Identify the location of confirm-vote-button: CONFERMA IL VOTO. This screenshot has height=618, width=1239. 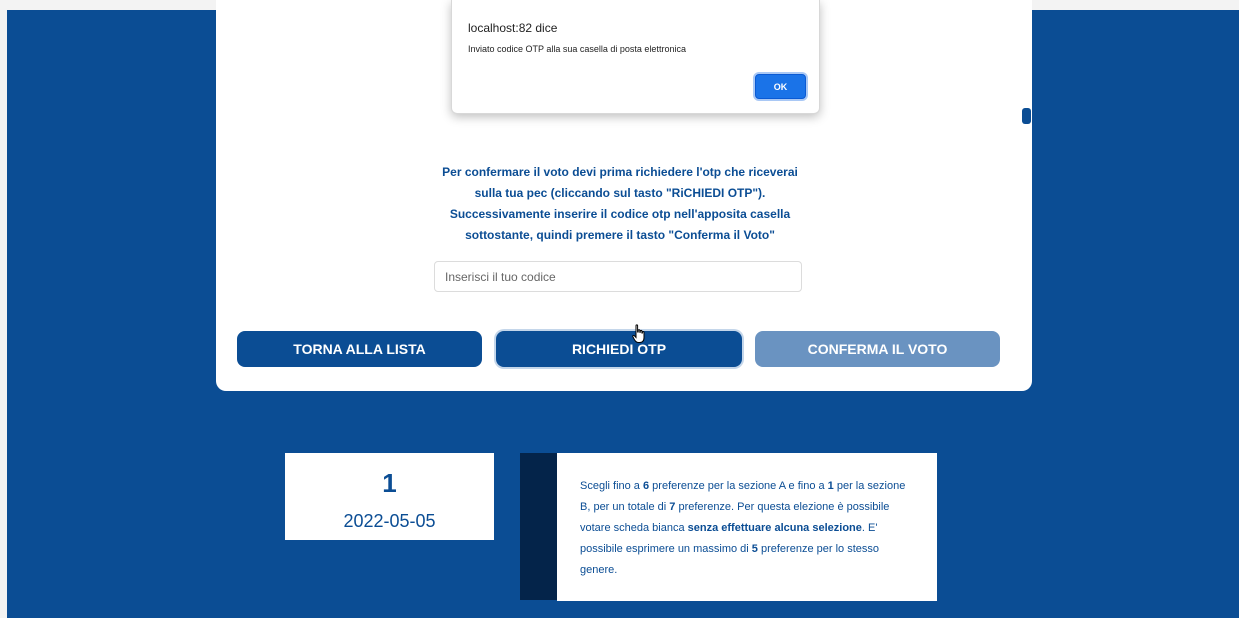
(877, 349).